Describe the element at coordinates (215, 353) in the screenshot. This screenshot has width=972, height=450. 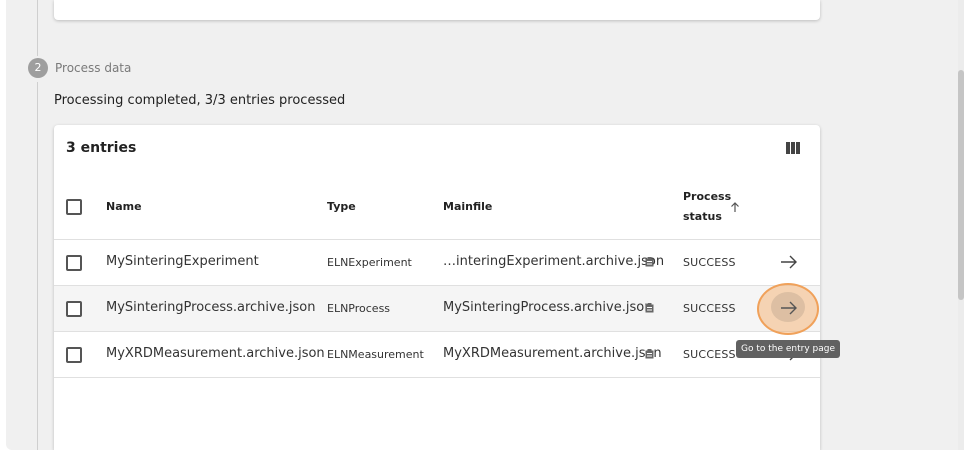
I see `entry-name: MyXRDMeasurement.archive.json` at that location.